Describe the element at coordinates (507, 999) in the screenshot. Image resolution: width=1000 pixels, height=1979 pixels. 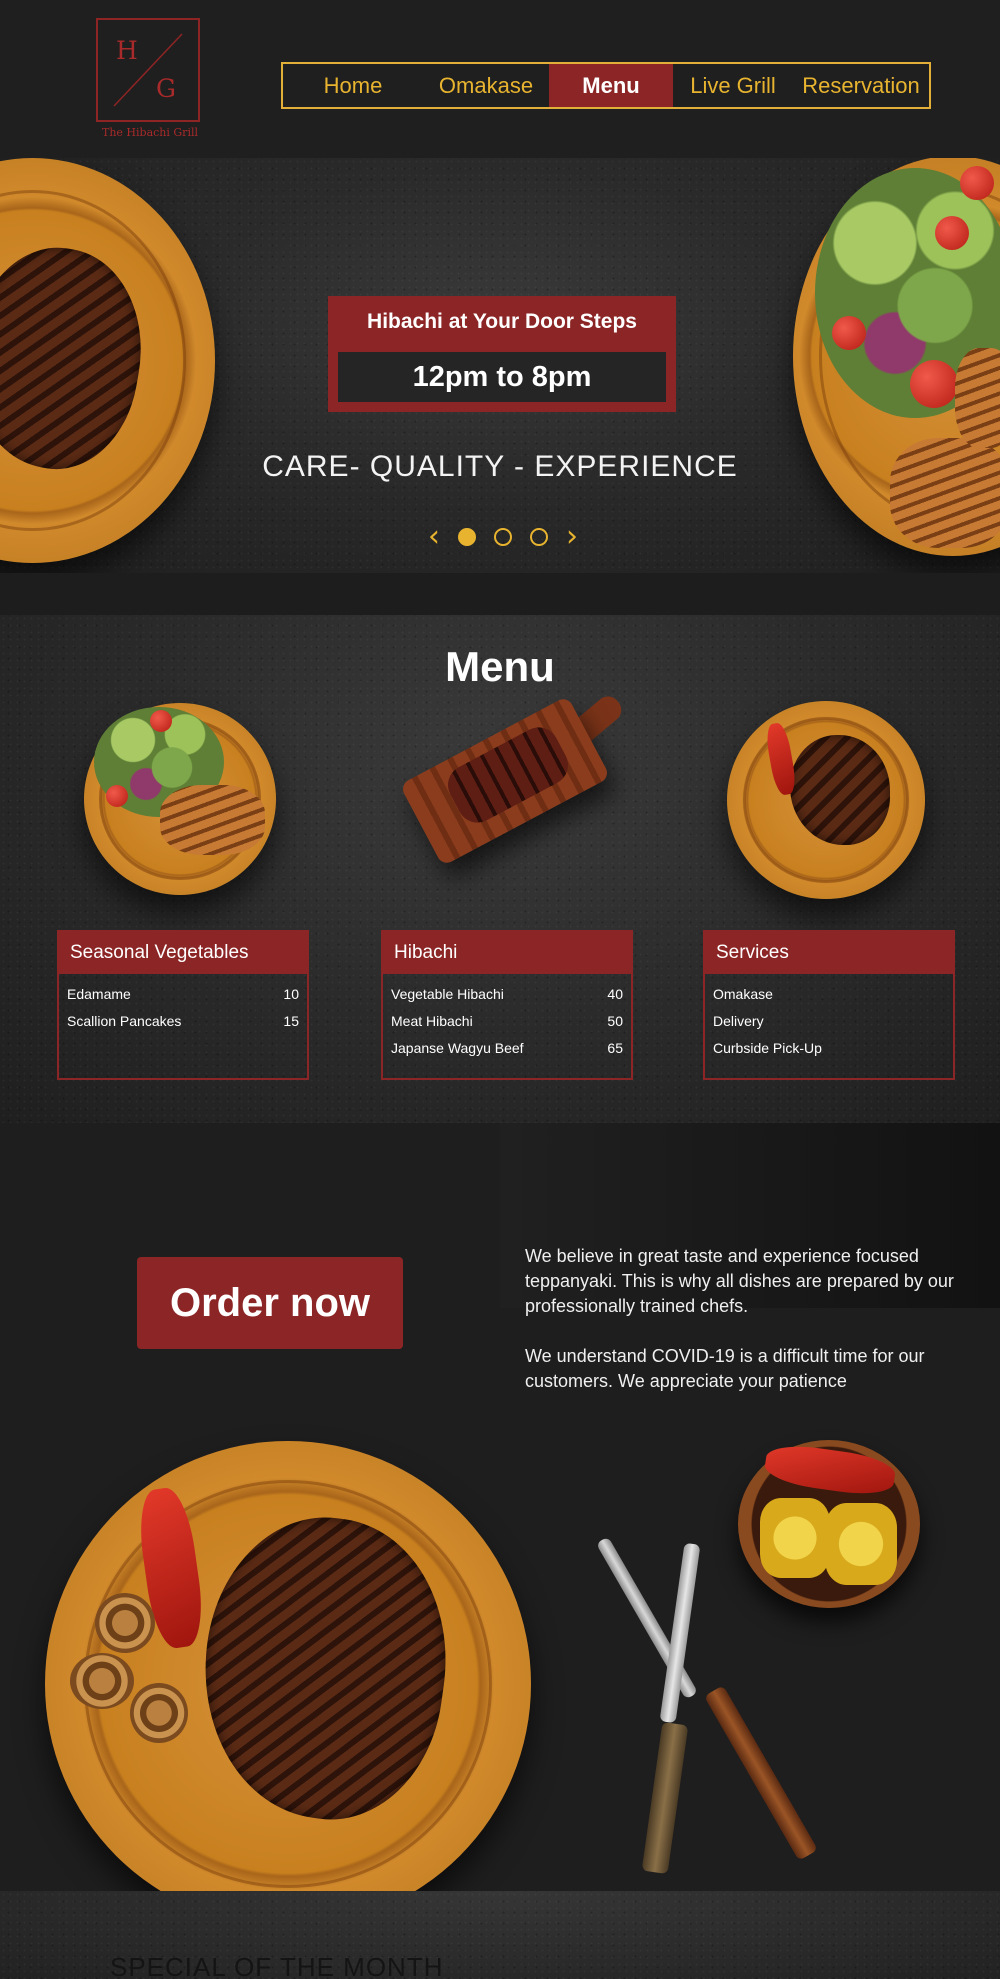
I see `menu-item: Vegetable Hibachi 40` at that location.